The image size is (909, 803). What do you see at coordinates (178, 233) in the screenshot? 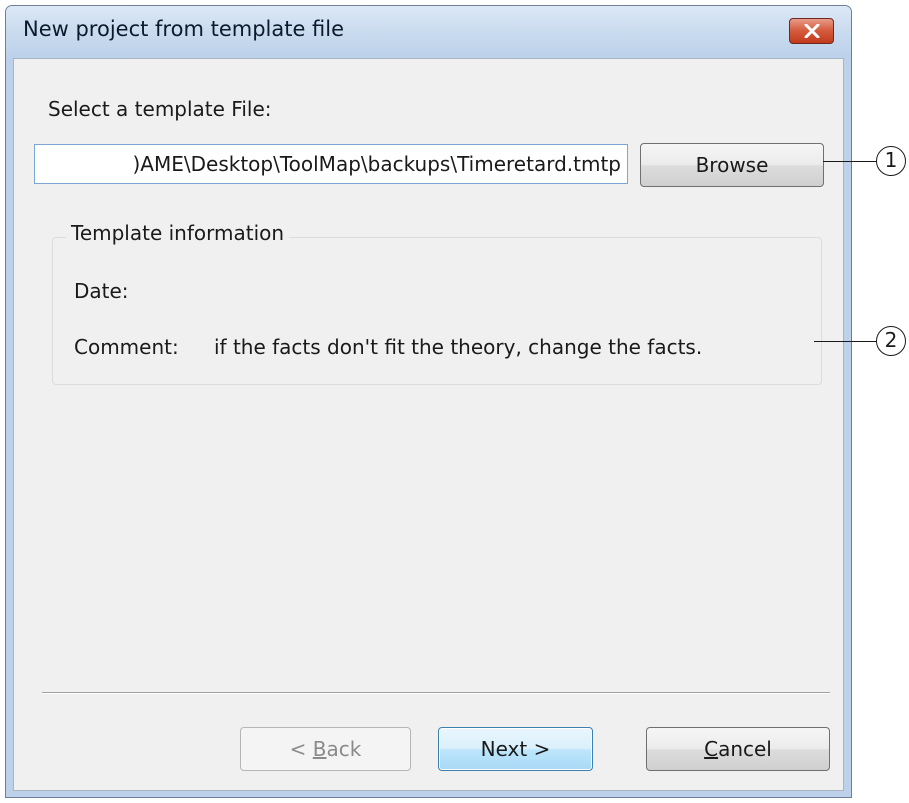
I see `template-information-title: Template information` at bounding box center [178, 233].